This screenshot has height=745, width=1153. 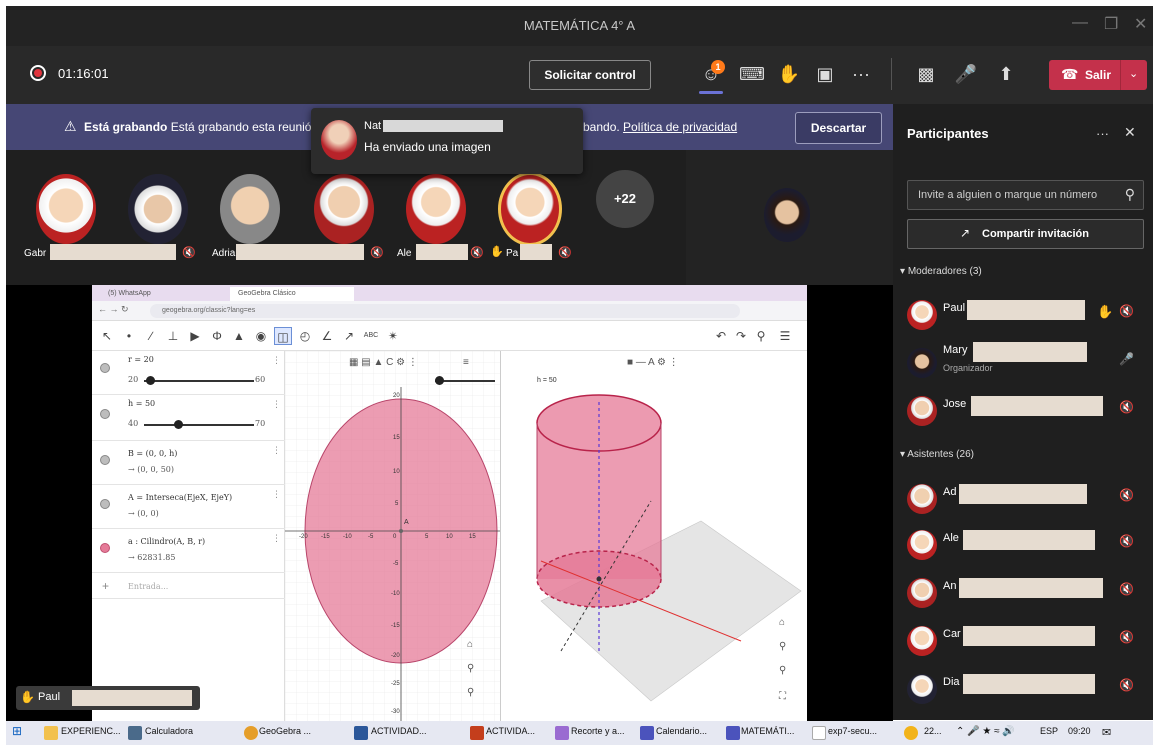 What do you see at coordinates (1025, 234) in the screenshot?
I see `share-invite-button: ↗ Compartir invitación` at bounding box center [1025, 234].